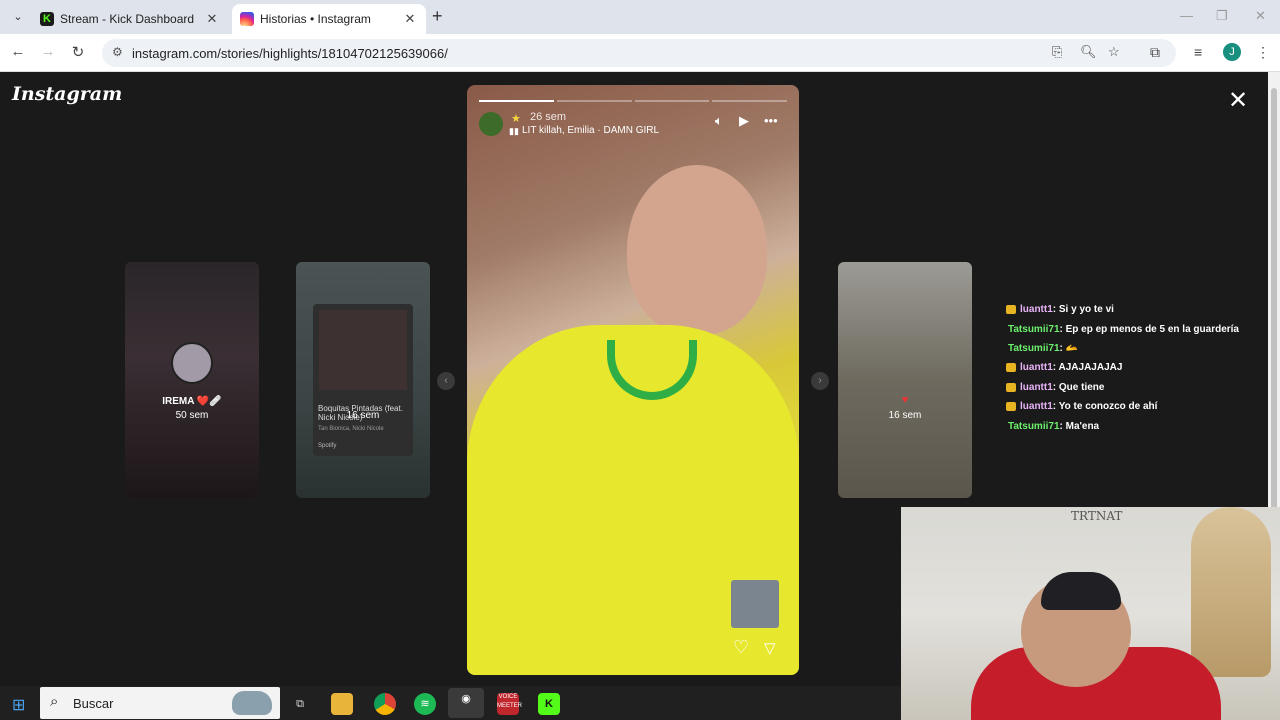  I want to click on more-options-icon: •••, so click(771, 120).